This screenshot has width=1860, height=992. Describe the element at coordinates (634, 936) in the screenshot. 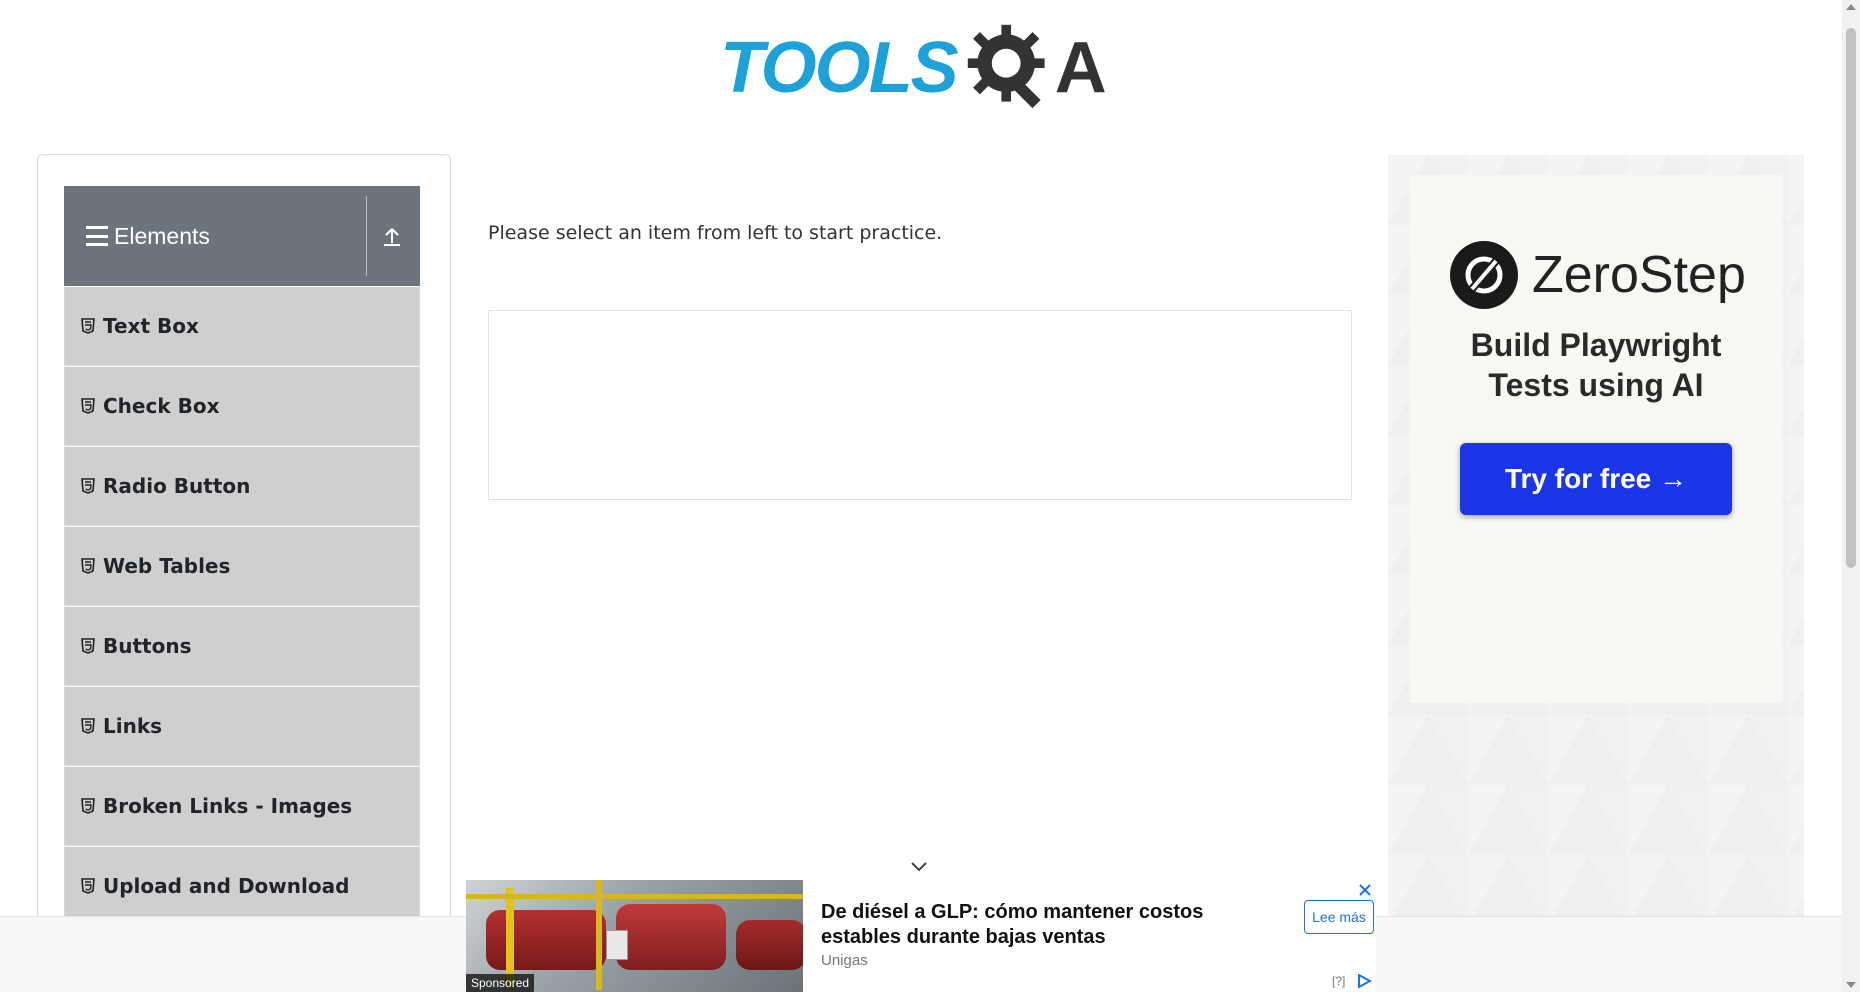

I see `ad-image-boilers: Sponsored` at that location.